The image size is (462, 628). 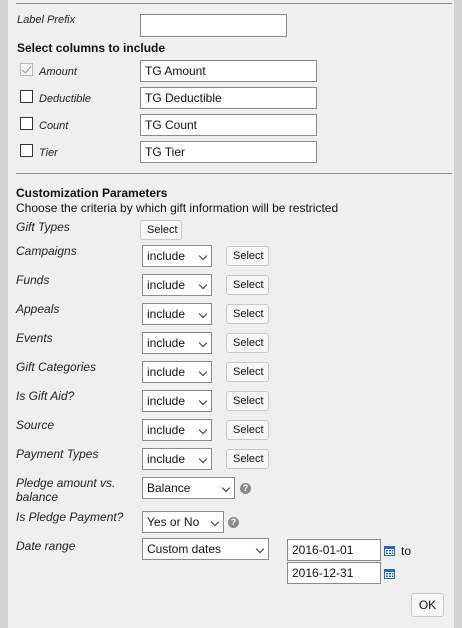 I want to click on count-label: Count, so click(x=54, y=126).